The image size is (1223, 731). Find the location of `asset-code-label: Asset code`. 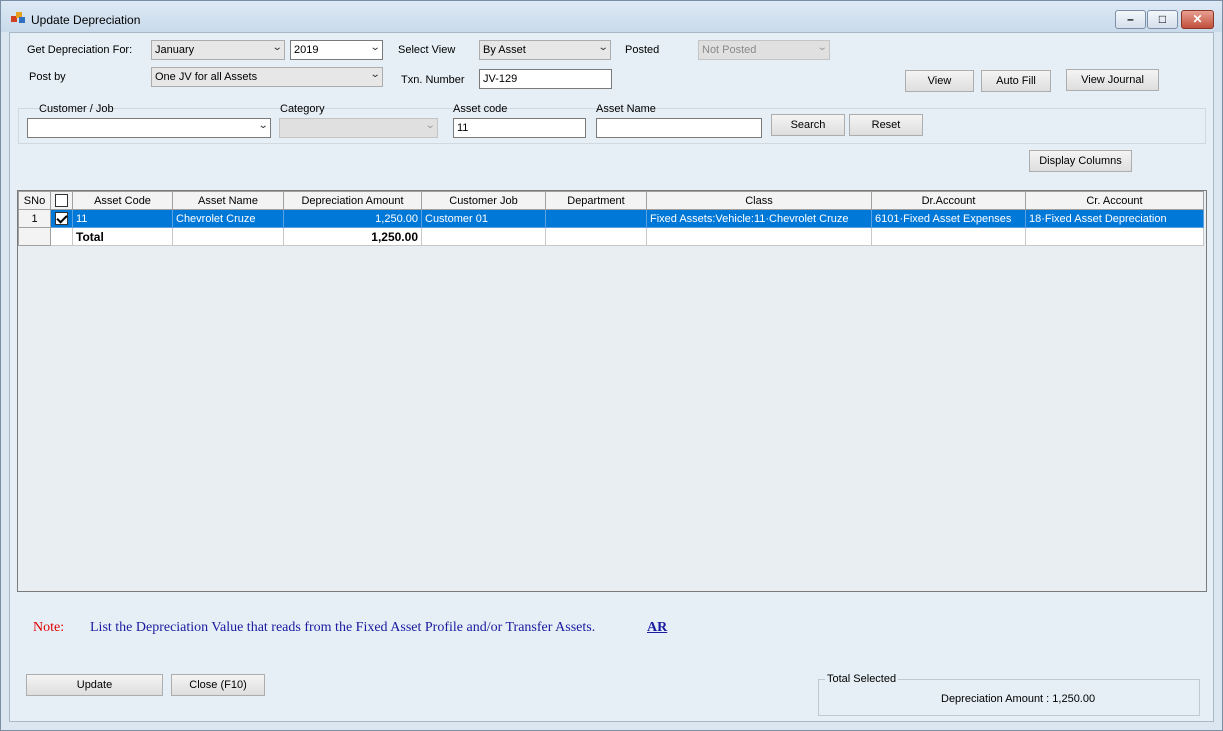

asset-code-label: Asset code is located at coordinates (480, 109).